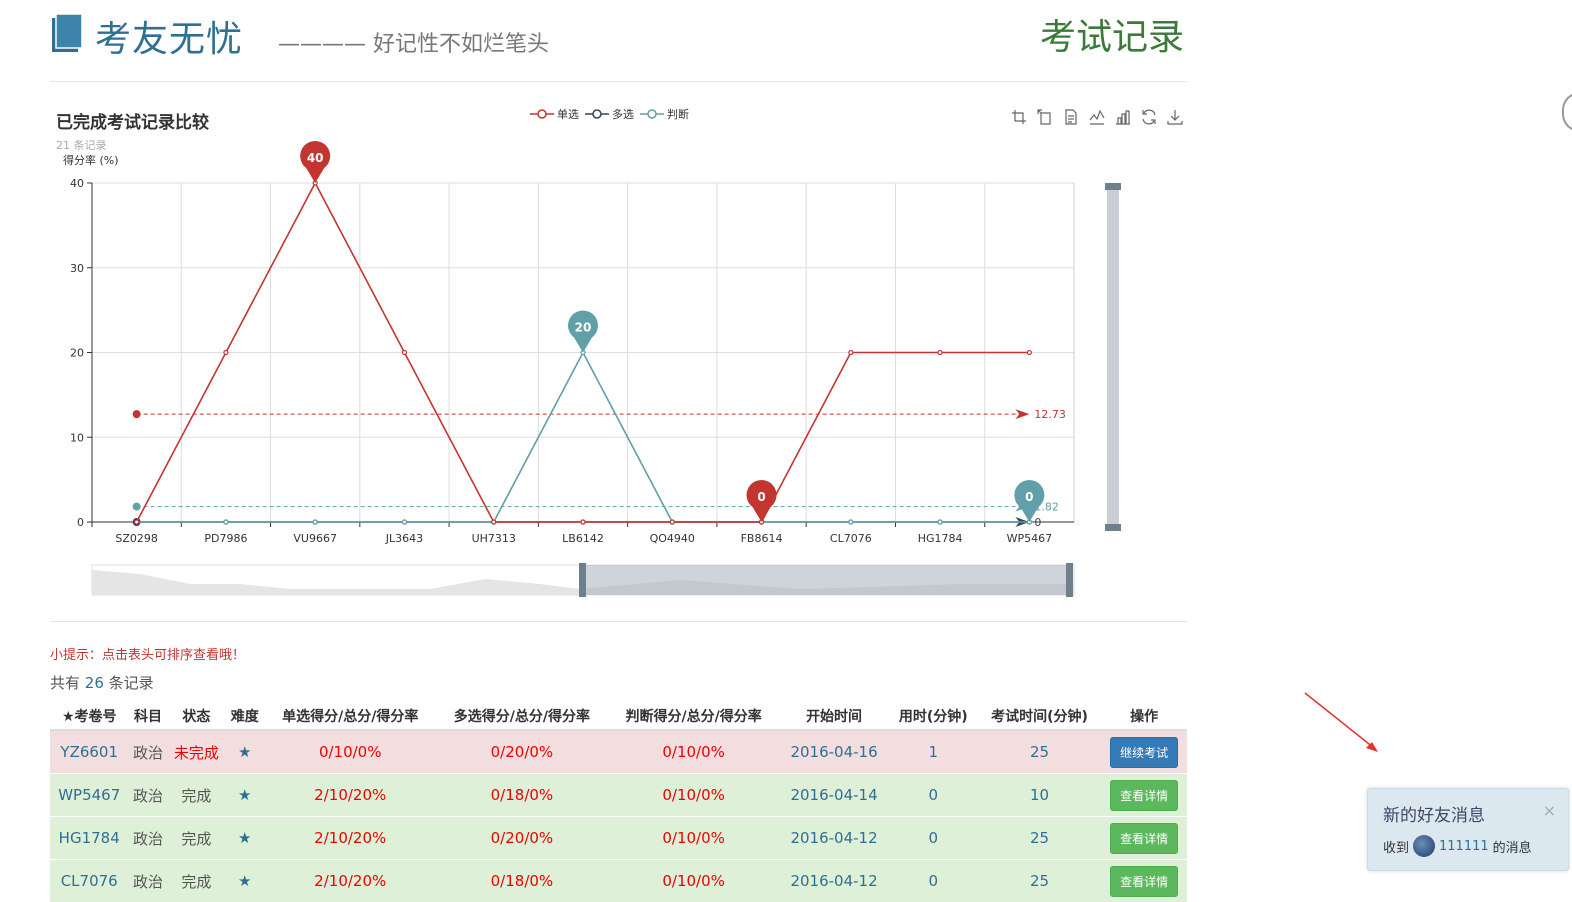 This screenshot has height=902, width=1572. Describe the element at coordinates (350, 716) in the screenshot. I see `col-single-score: 单选得分/总分/得分率` at that location.